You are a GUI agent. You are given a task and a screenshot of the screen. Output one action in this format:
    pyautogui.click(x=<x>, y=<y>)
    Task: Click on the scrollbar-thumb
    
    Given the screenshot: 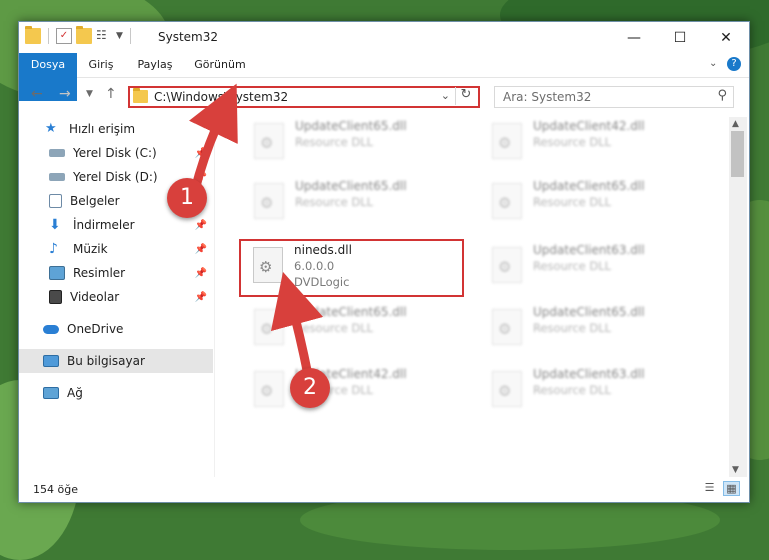 What is the action you would take?
    pyautogui.click(x=737, y=154)
    